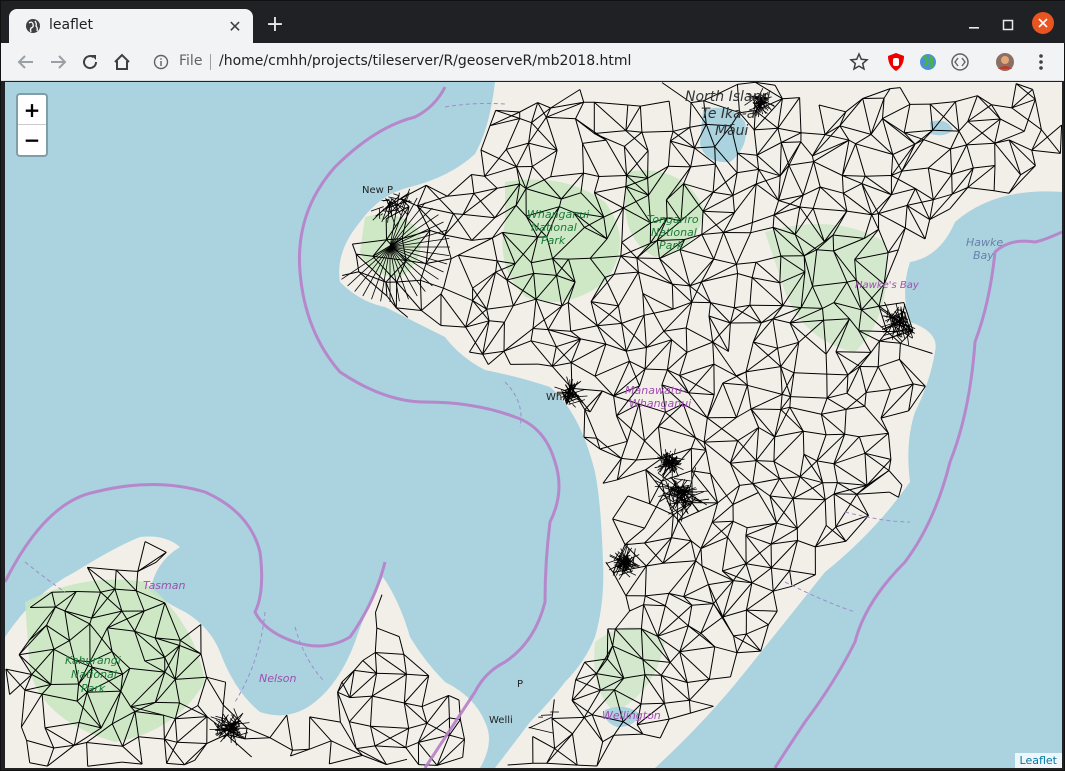  I want to click on tab-close-icon: ✕, so click(235, 26).